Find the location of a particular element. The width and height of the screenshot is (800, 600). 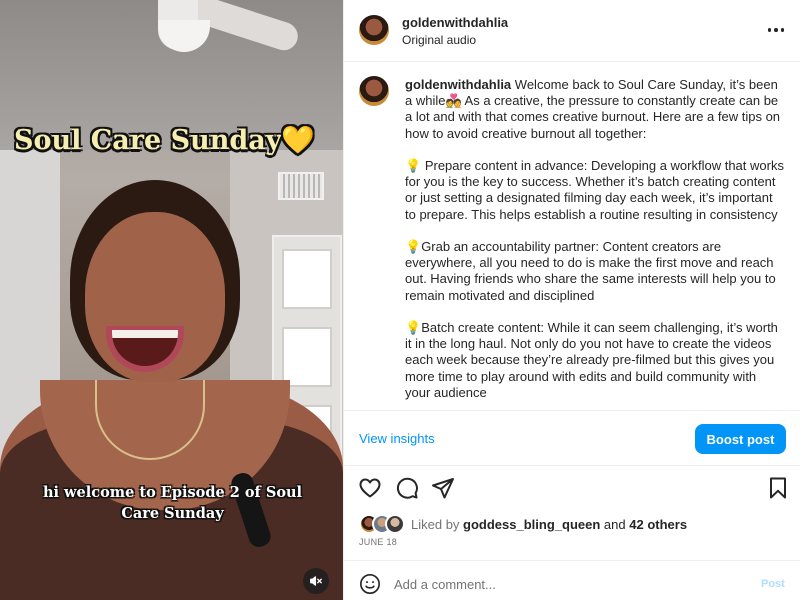

share-button is located at coordinates (443, 488).